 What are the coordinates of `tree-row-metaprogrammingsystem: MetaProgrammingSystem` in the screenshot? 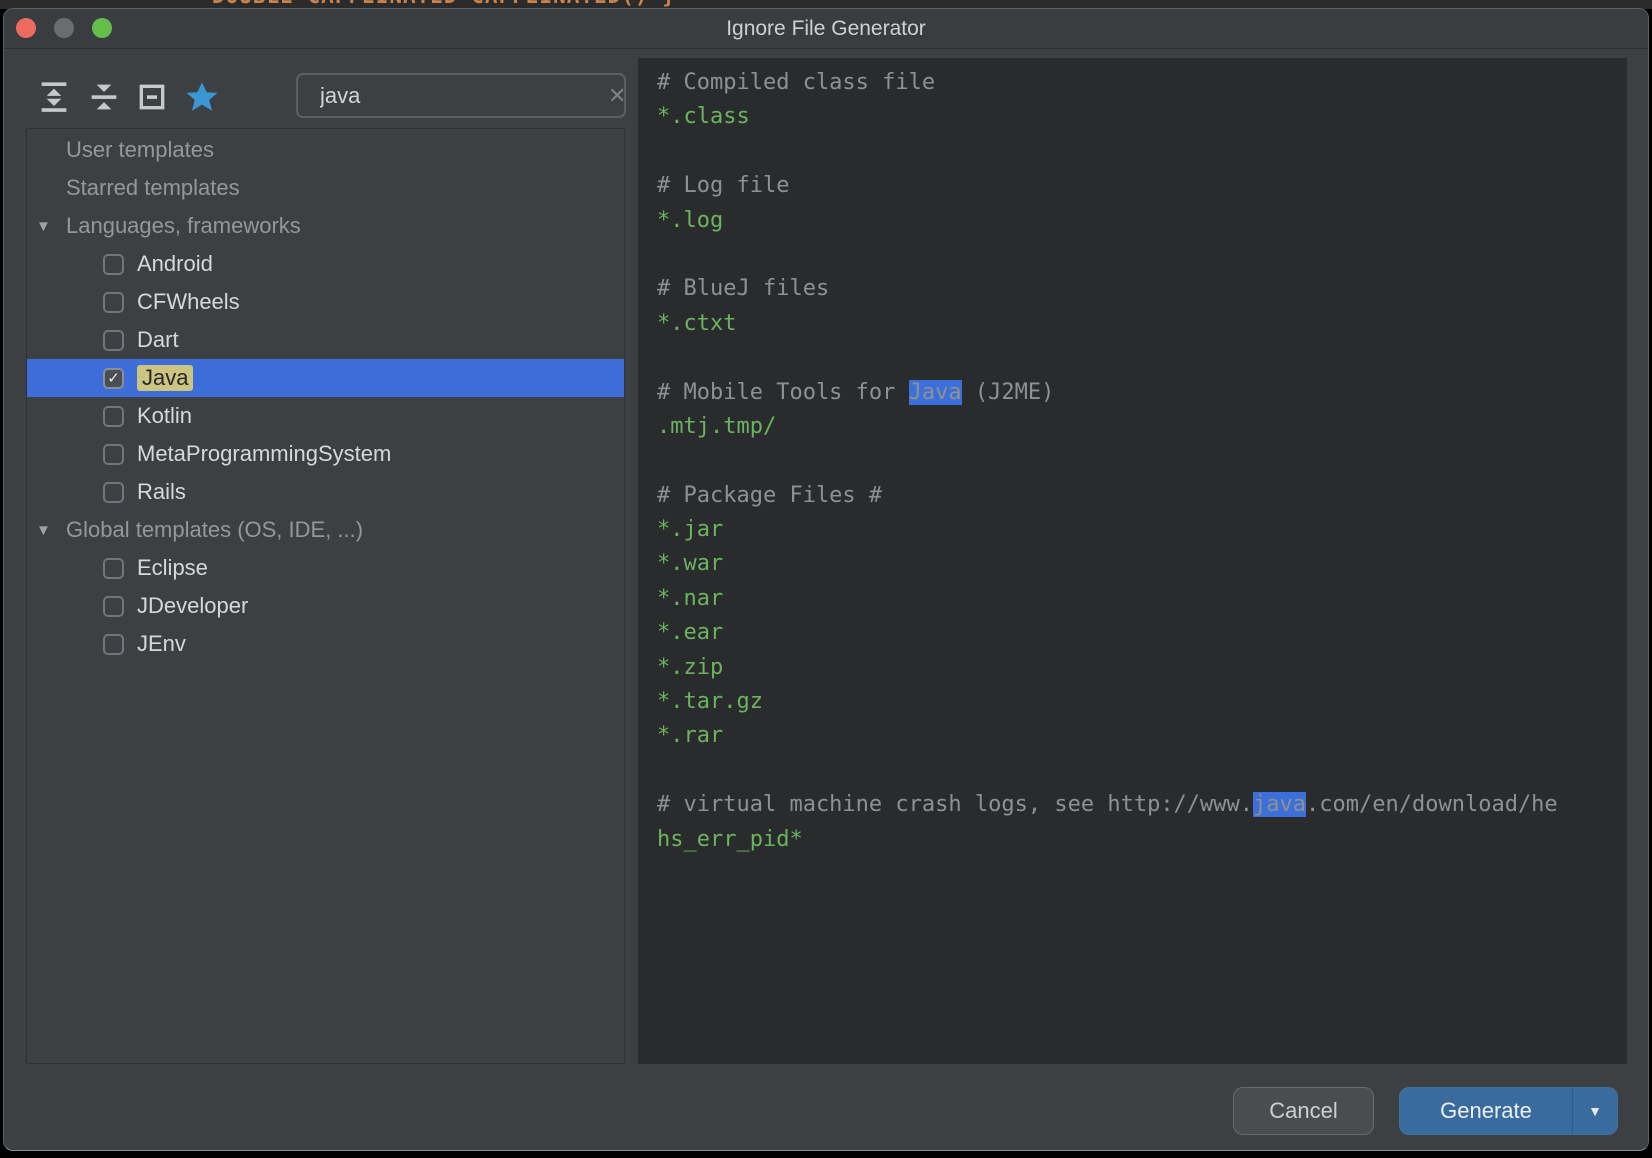 It's located at (325, 454).